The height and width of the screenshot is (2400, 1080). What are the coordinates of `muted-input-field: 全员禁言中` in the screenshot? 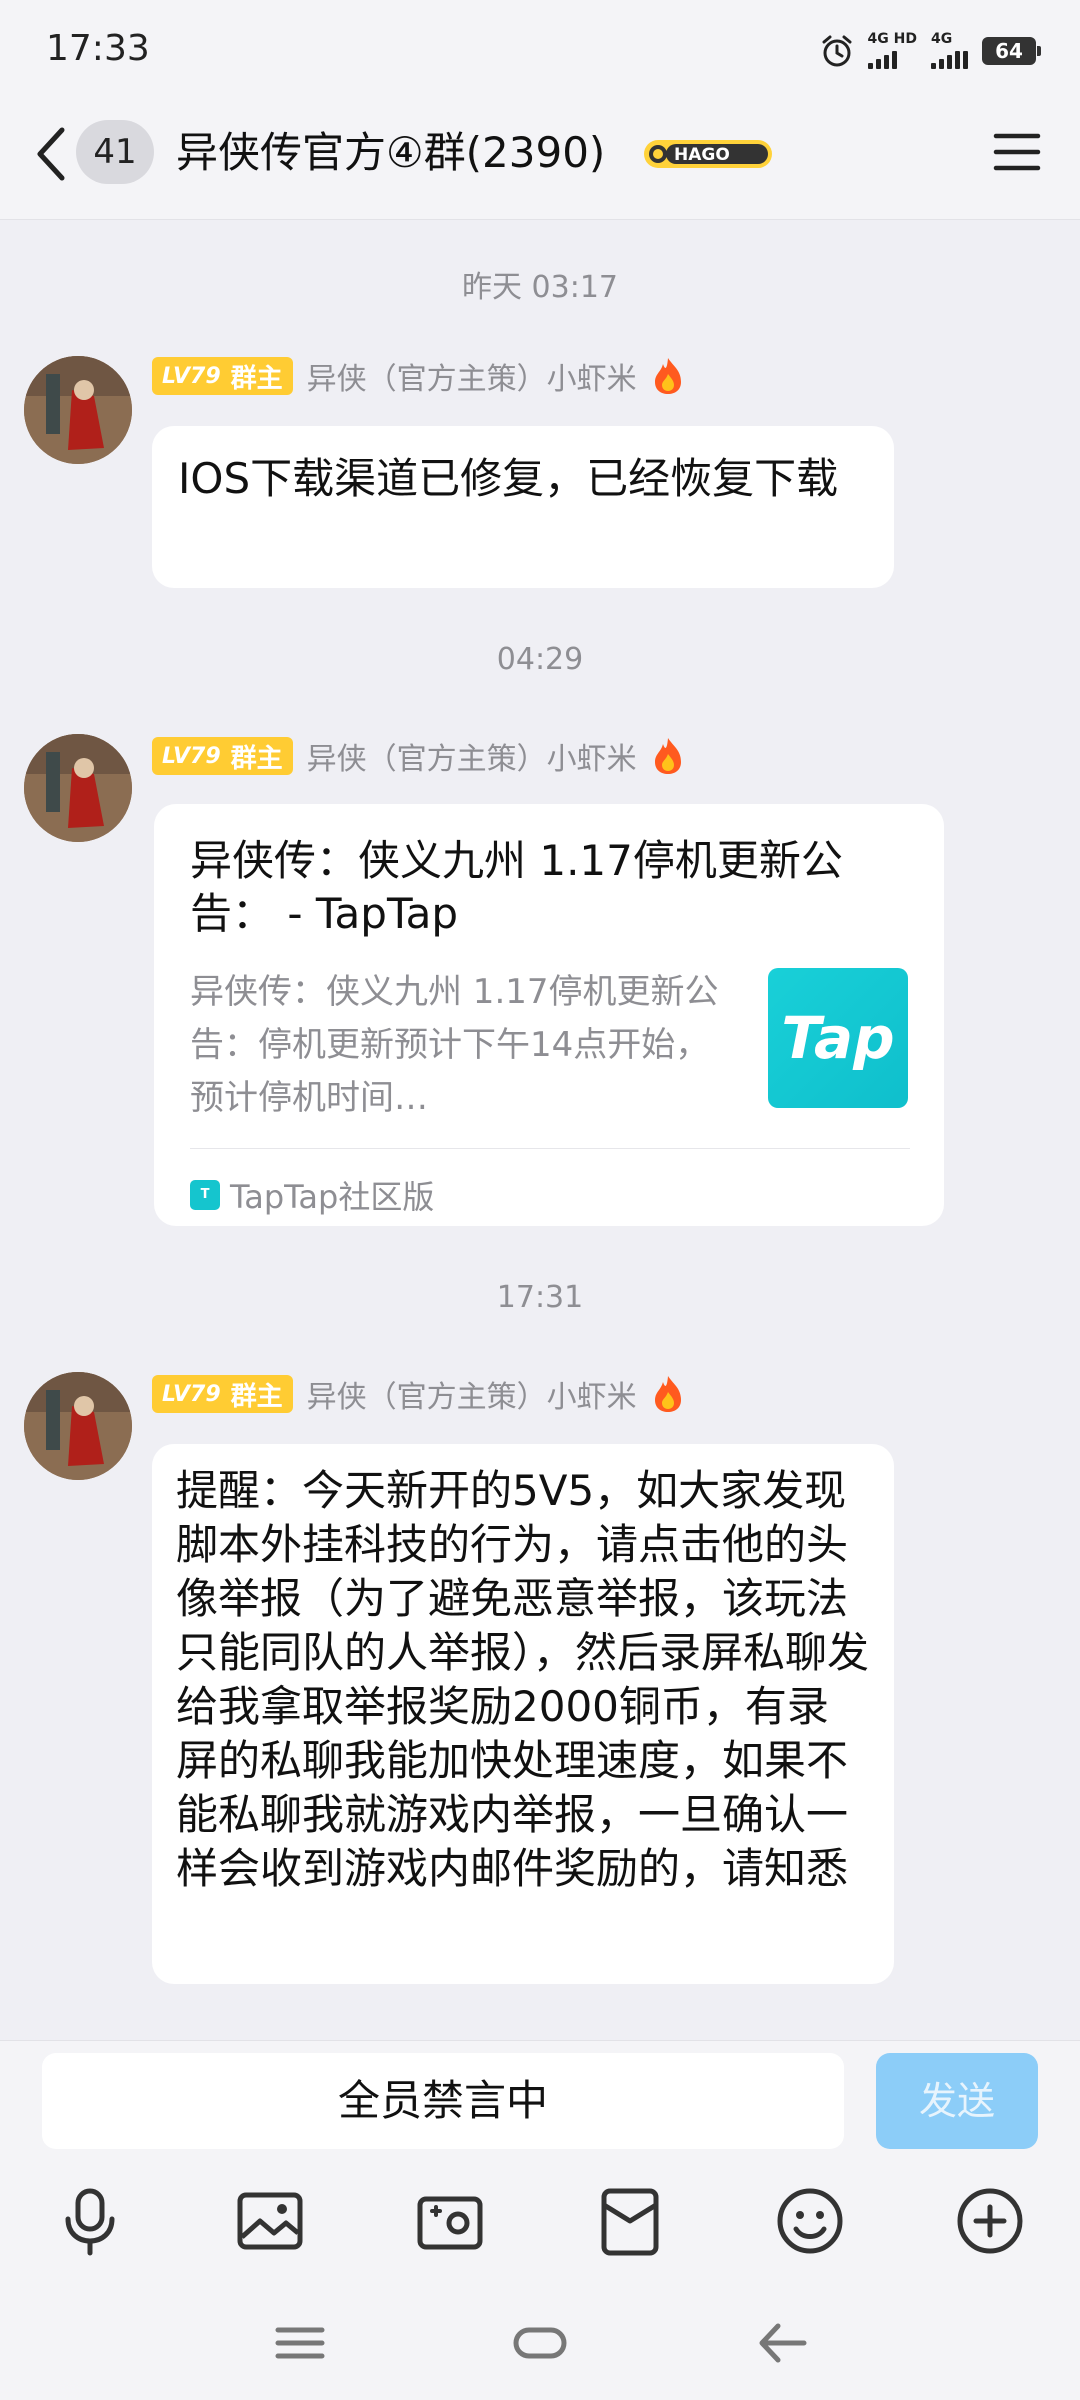 It's located at (443, 2101).